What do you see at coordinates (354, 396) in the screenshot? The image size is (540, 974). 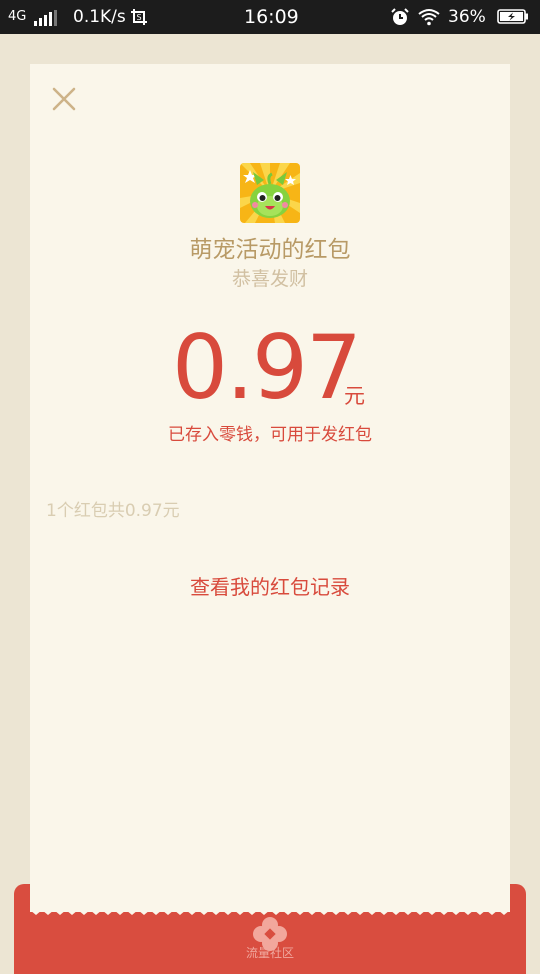 I see `amount-unit: 元` at bounding box center [354, 396].